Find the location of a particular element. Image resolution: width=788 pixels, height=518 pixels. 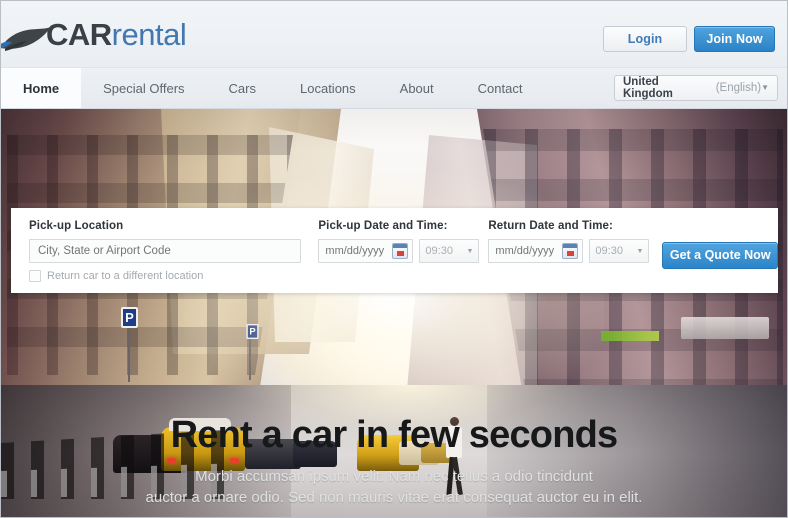

parking-sign-icon-2: P is located at coordinates (252, 331).